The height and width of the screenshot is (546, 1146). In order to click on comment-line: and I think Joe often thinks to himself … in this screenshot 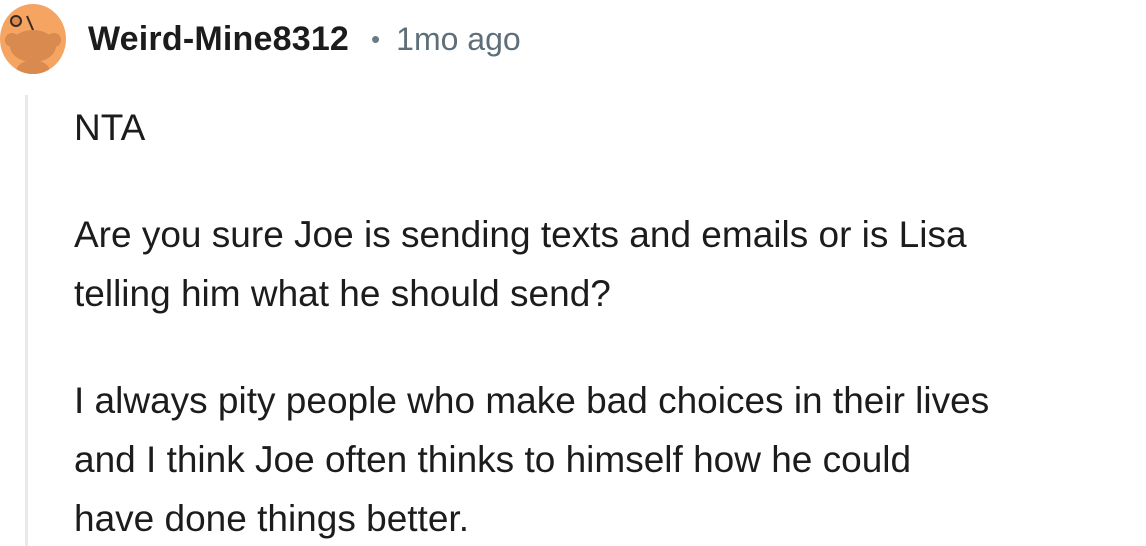, I will do `click(493, 459)`.